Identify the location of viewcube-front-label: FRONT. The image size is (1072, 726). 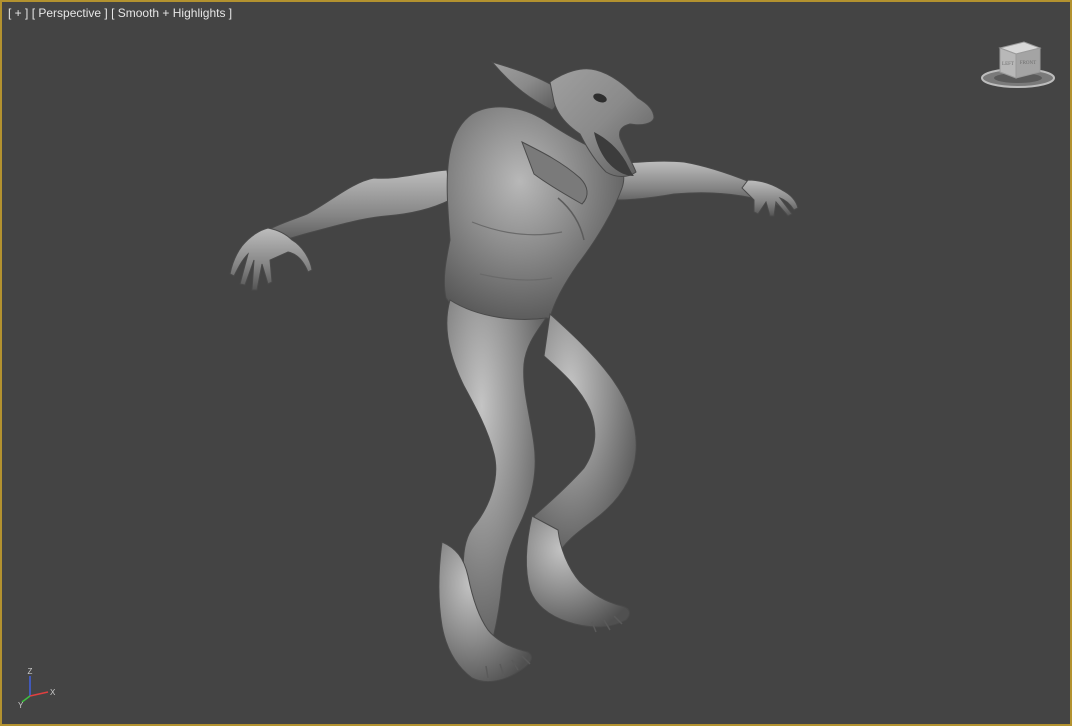
(1028, 63).